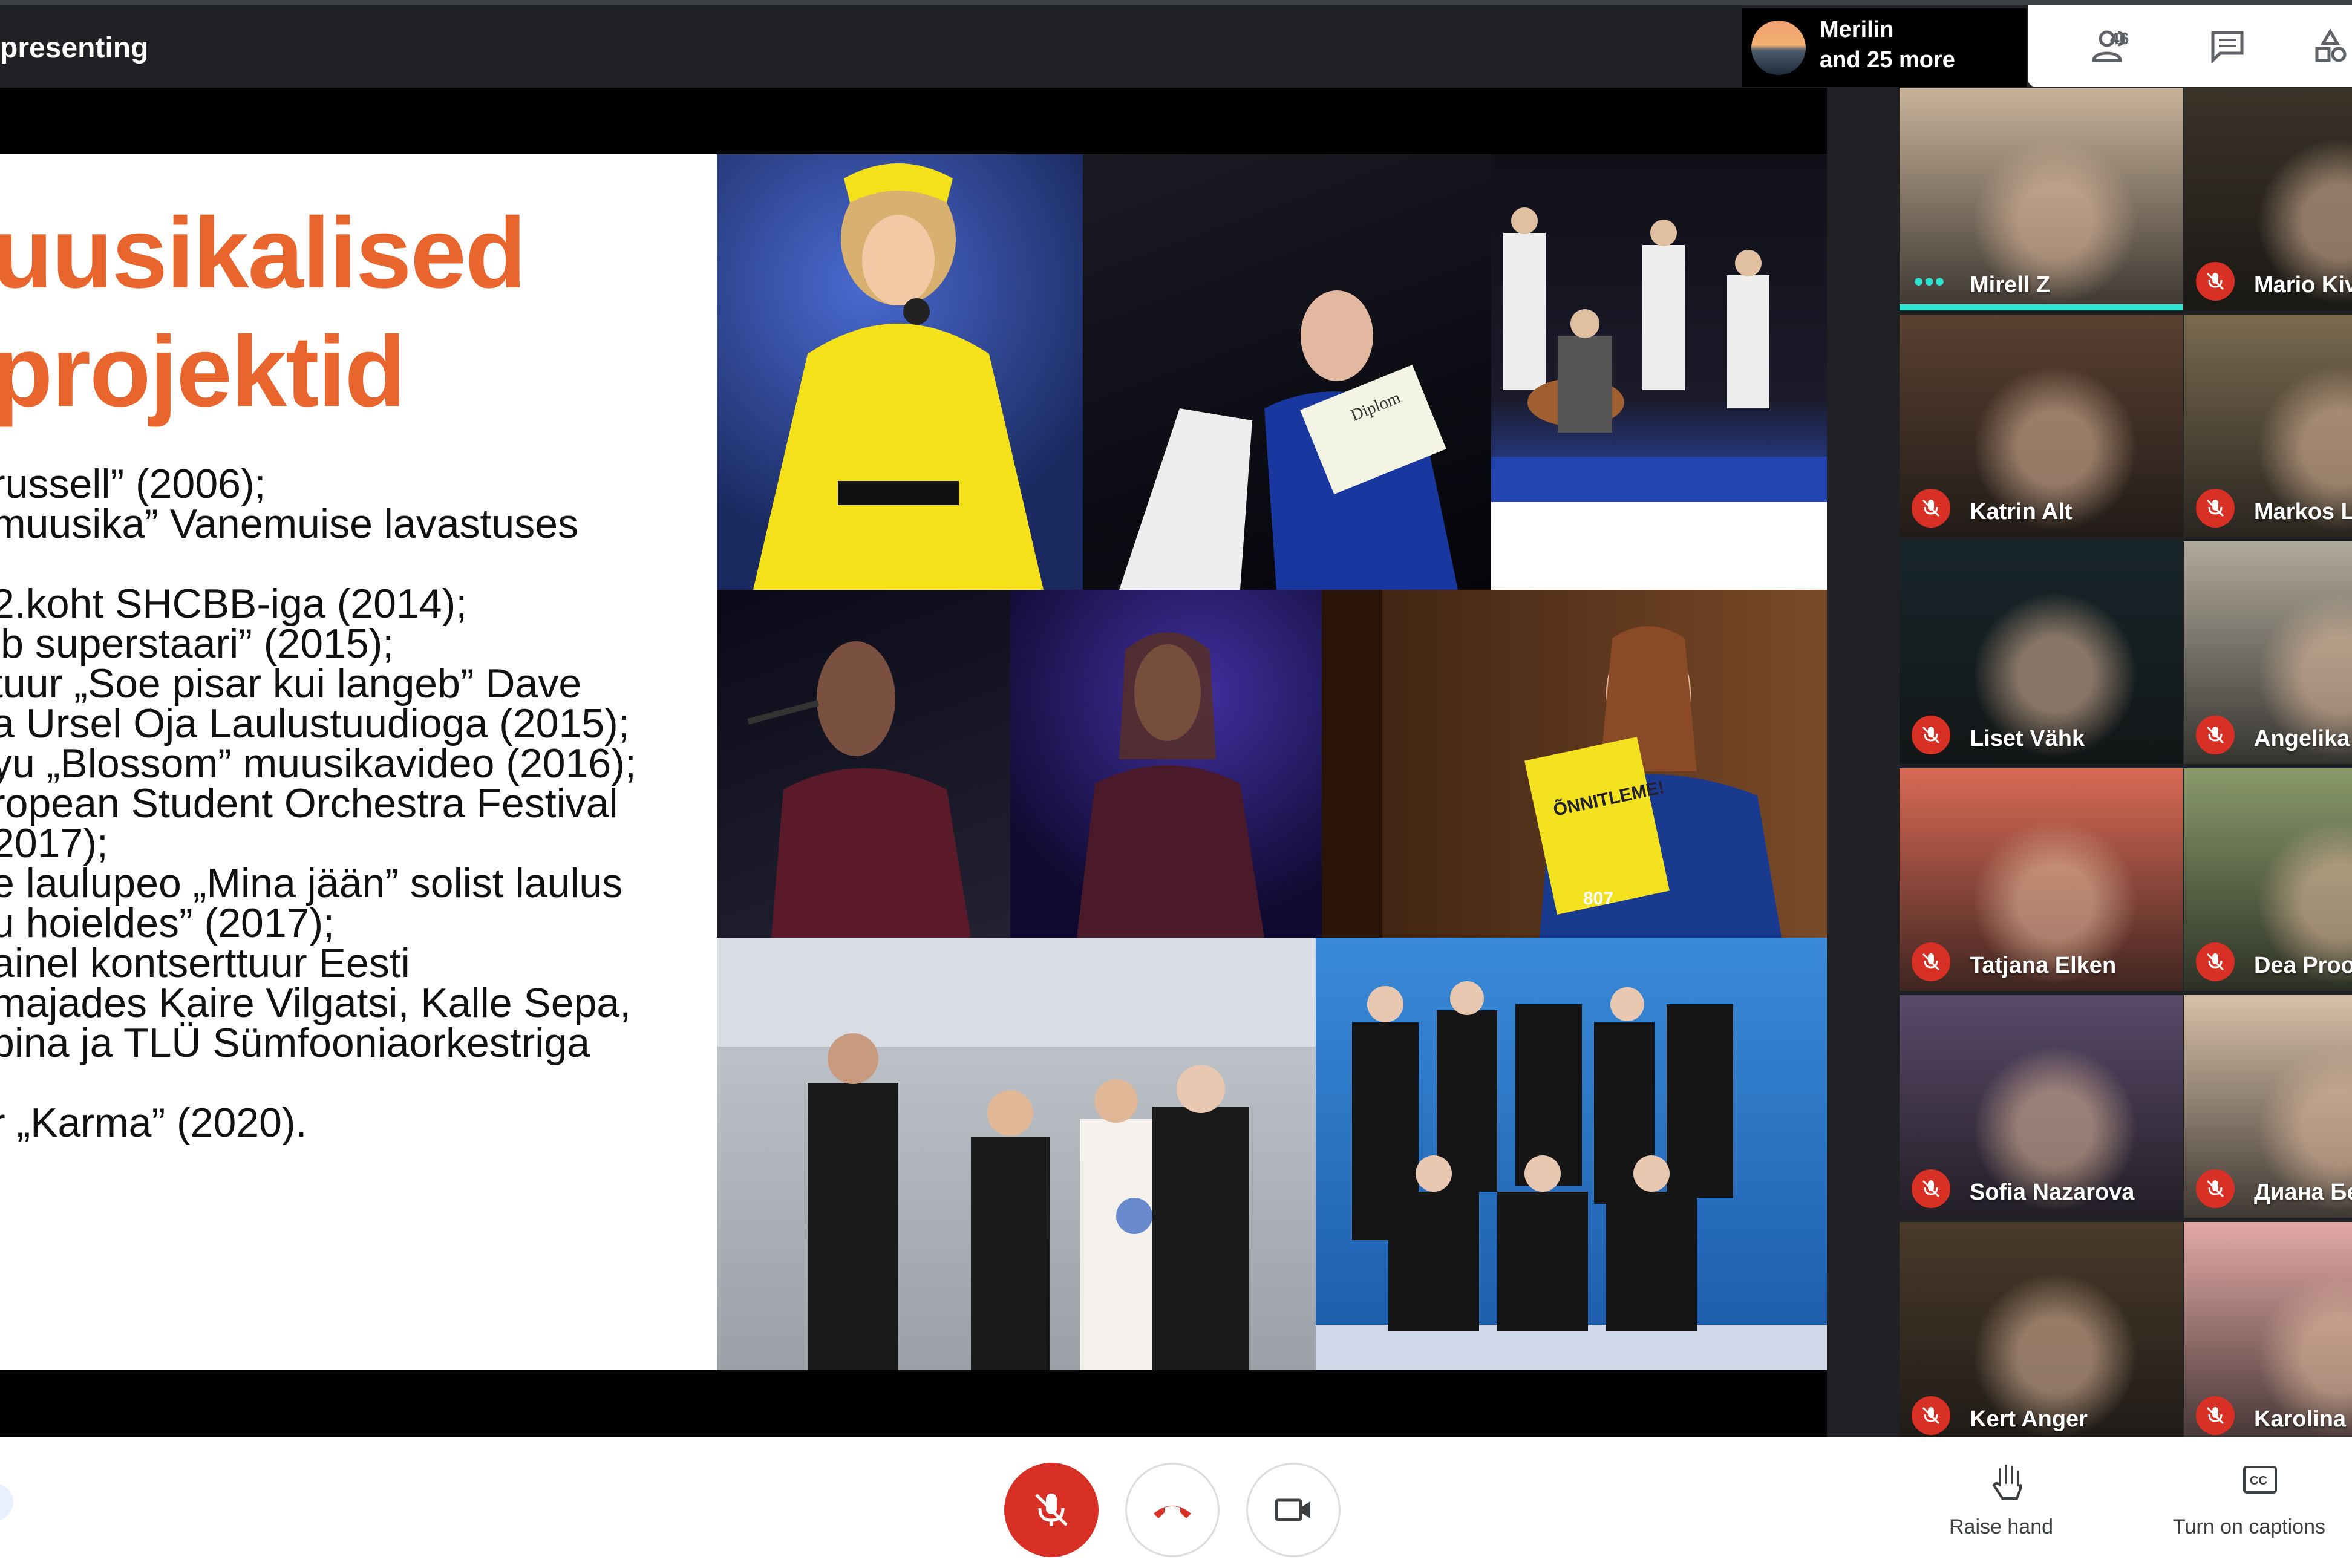 This screenshot has height=1568, width=2352. What do you see at coordinates (2052, 1192) in the screenshot?
I see `participant-name: Sofia Nazarova` at bounding box center [2052, 1192].